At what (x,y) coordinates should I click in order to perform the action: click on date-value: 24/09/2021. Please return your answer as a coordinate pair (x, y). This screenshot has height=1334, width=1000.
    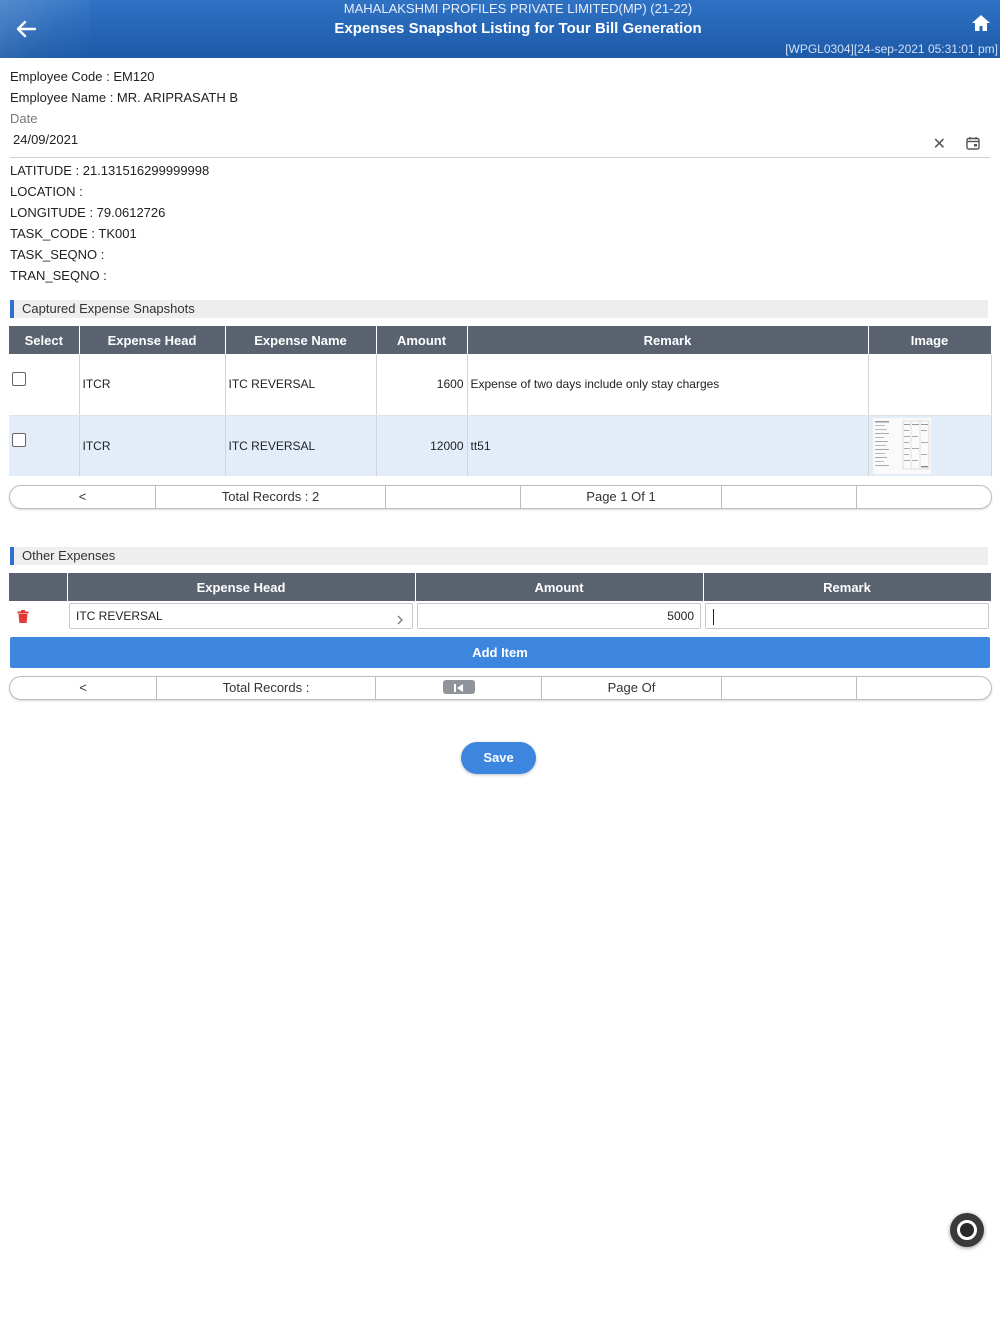
    Looking at the image, I should click on (46, 139).